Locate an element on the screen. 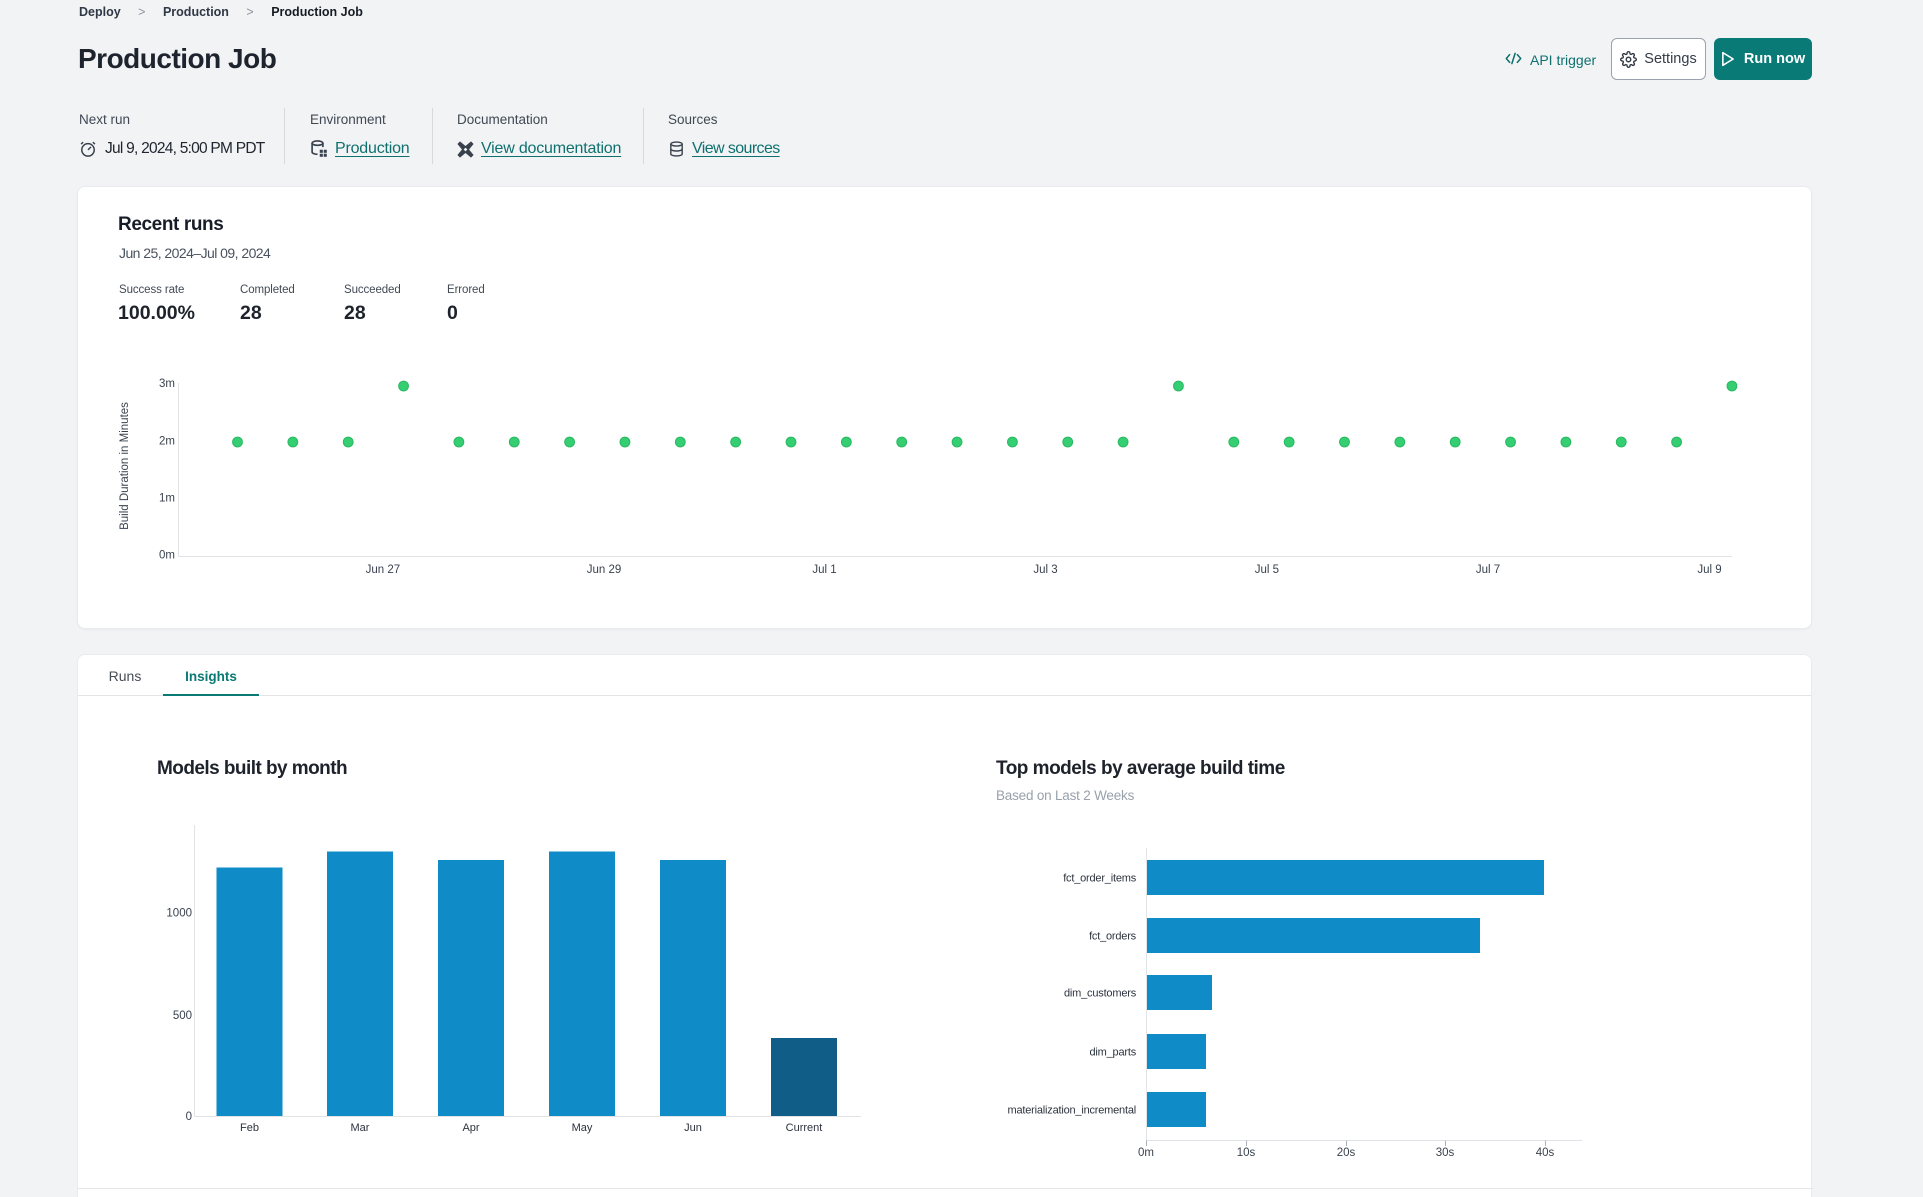 The image size is (1923, 1197). svg-text: 500 is located at coordinates (182, 1016).